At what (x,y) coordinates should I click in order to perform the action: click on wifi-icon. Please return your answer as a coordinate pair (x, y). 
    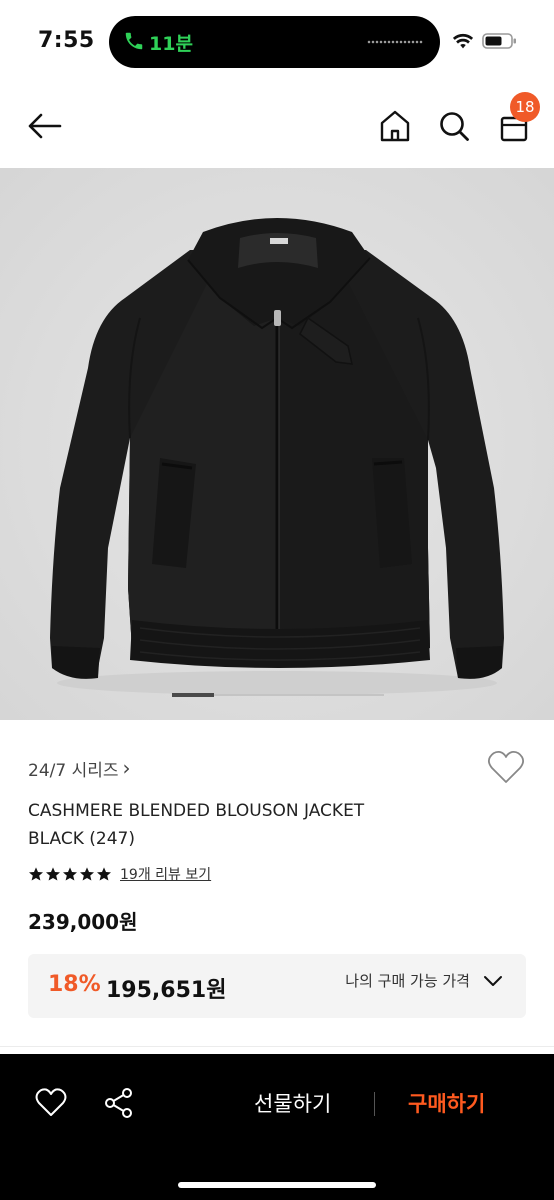
    Looking at the image, I should click on (463, 41).